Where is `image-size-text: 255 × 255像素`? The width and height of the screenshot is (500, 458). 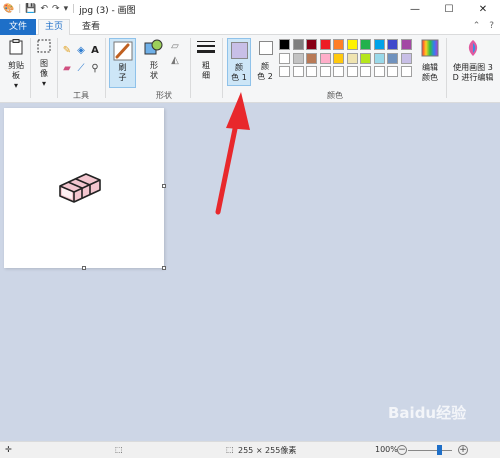 image-size-text: 255 × 255像素 is located at coordinates (267, 450).